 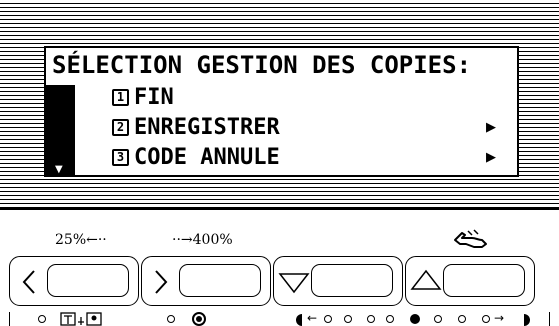 I want to click on menu-item-number: 3, so click(x=120, y=157).